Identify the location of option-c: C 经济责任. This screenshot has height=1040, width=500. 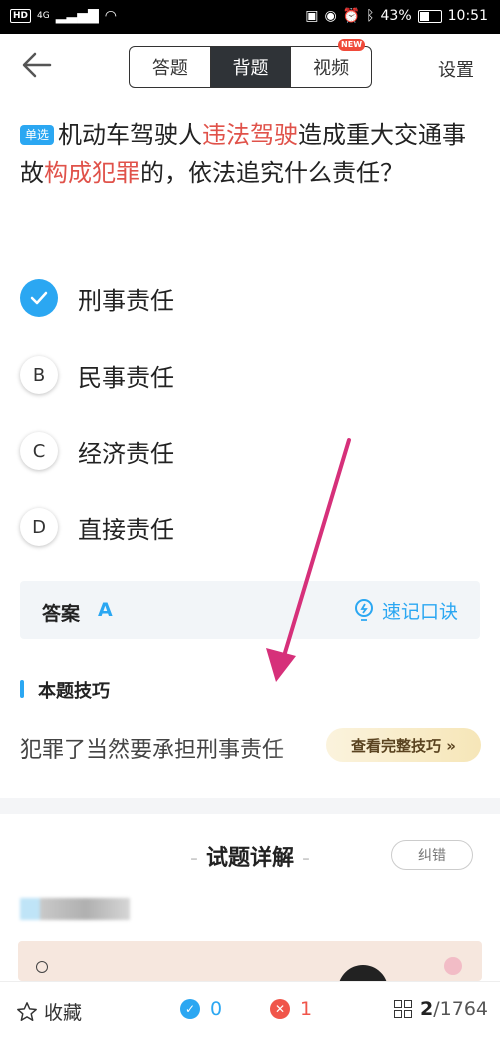
(230, 451).